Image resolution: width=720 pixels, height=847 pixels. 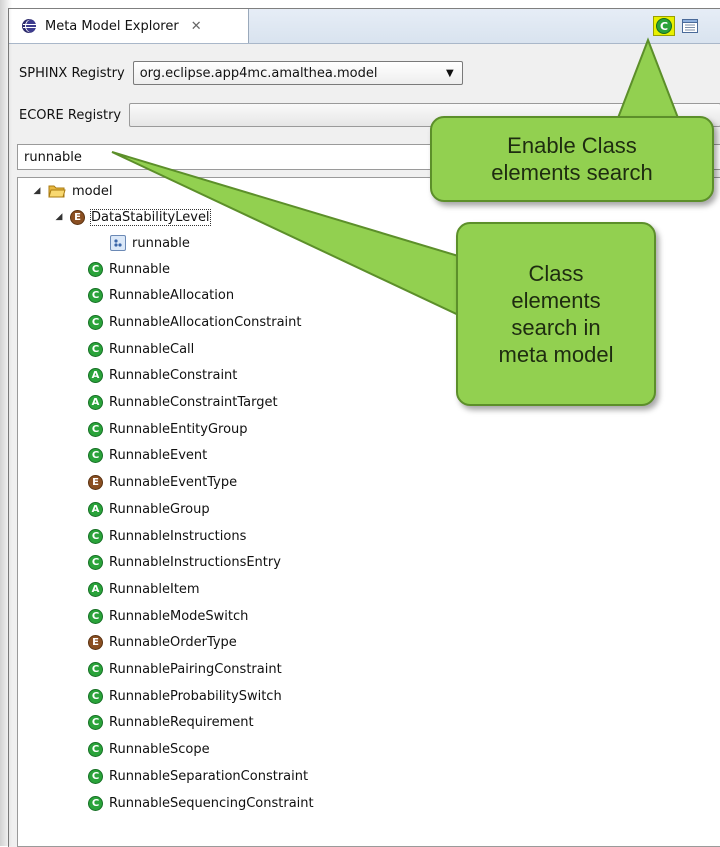 What do you see at coordinates (572, 145) in the screenshot?
I see `callout-text: Enable Class` at bounding box center [572, 145].